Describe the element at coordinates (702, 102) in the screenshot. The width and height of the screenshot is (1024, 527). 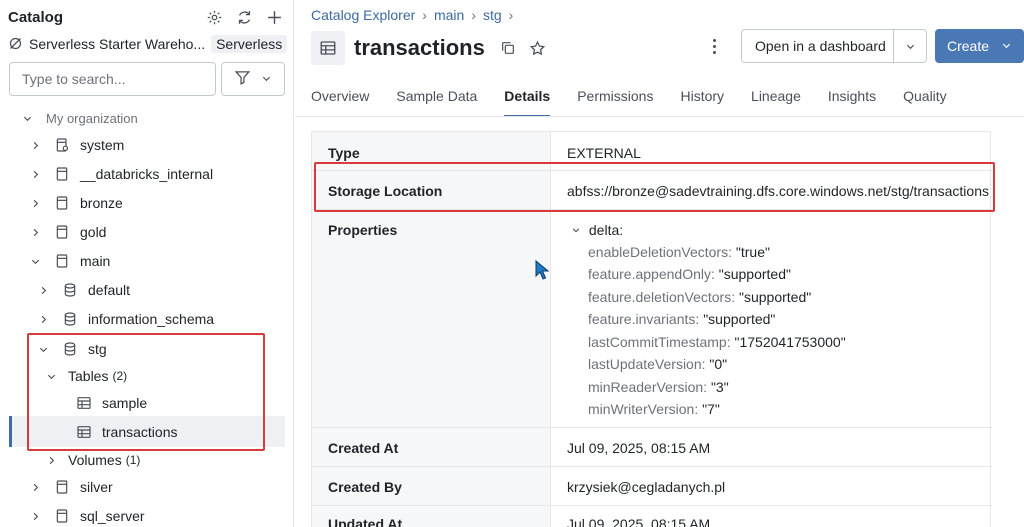
I see `tab-history: History` at that location.